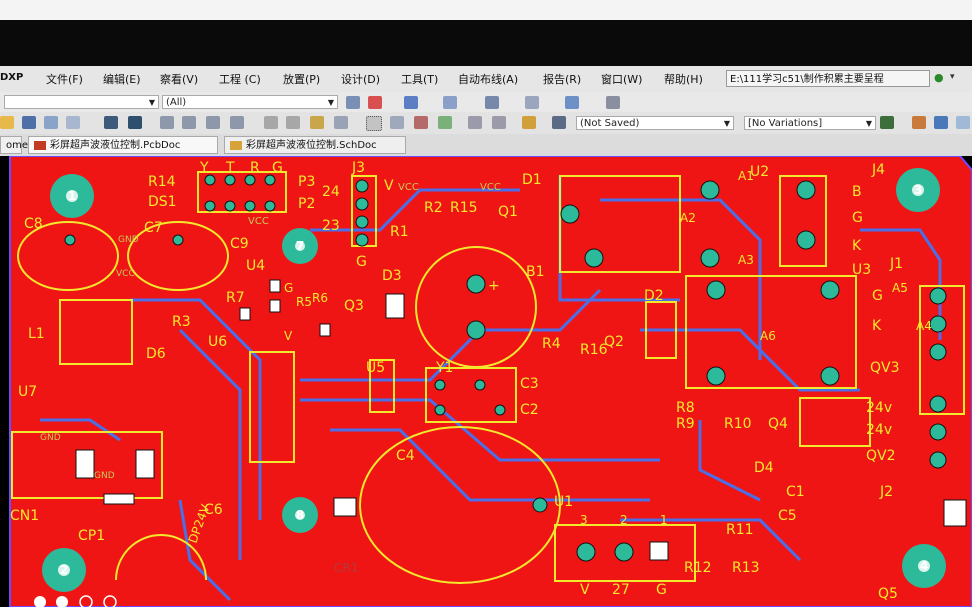  What do you see at coordinates (181, 322) in the screenshot?
I see `svg-text: R3` at bounding box center [181, 322].